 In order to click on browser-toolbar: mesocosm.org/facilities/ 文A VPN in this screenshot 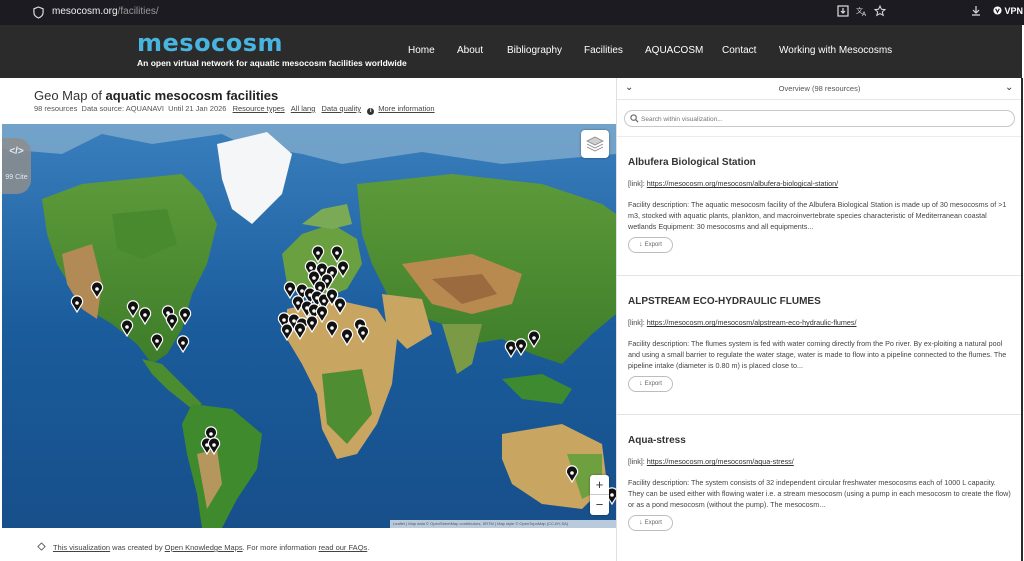, I will do `click(512, 12)`.